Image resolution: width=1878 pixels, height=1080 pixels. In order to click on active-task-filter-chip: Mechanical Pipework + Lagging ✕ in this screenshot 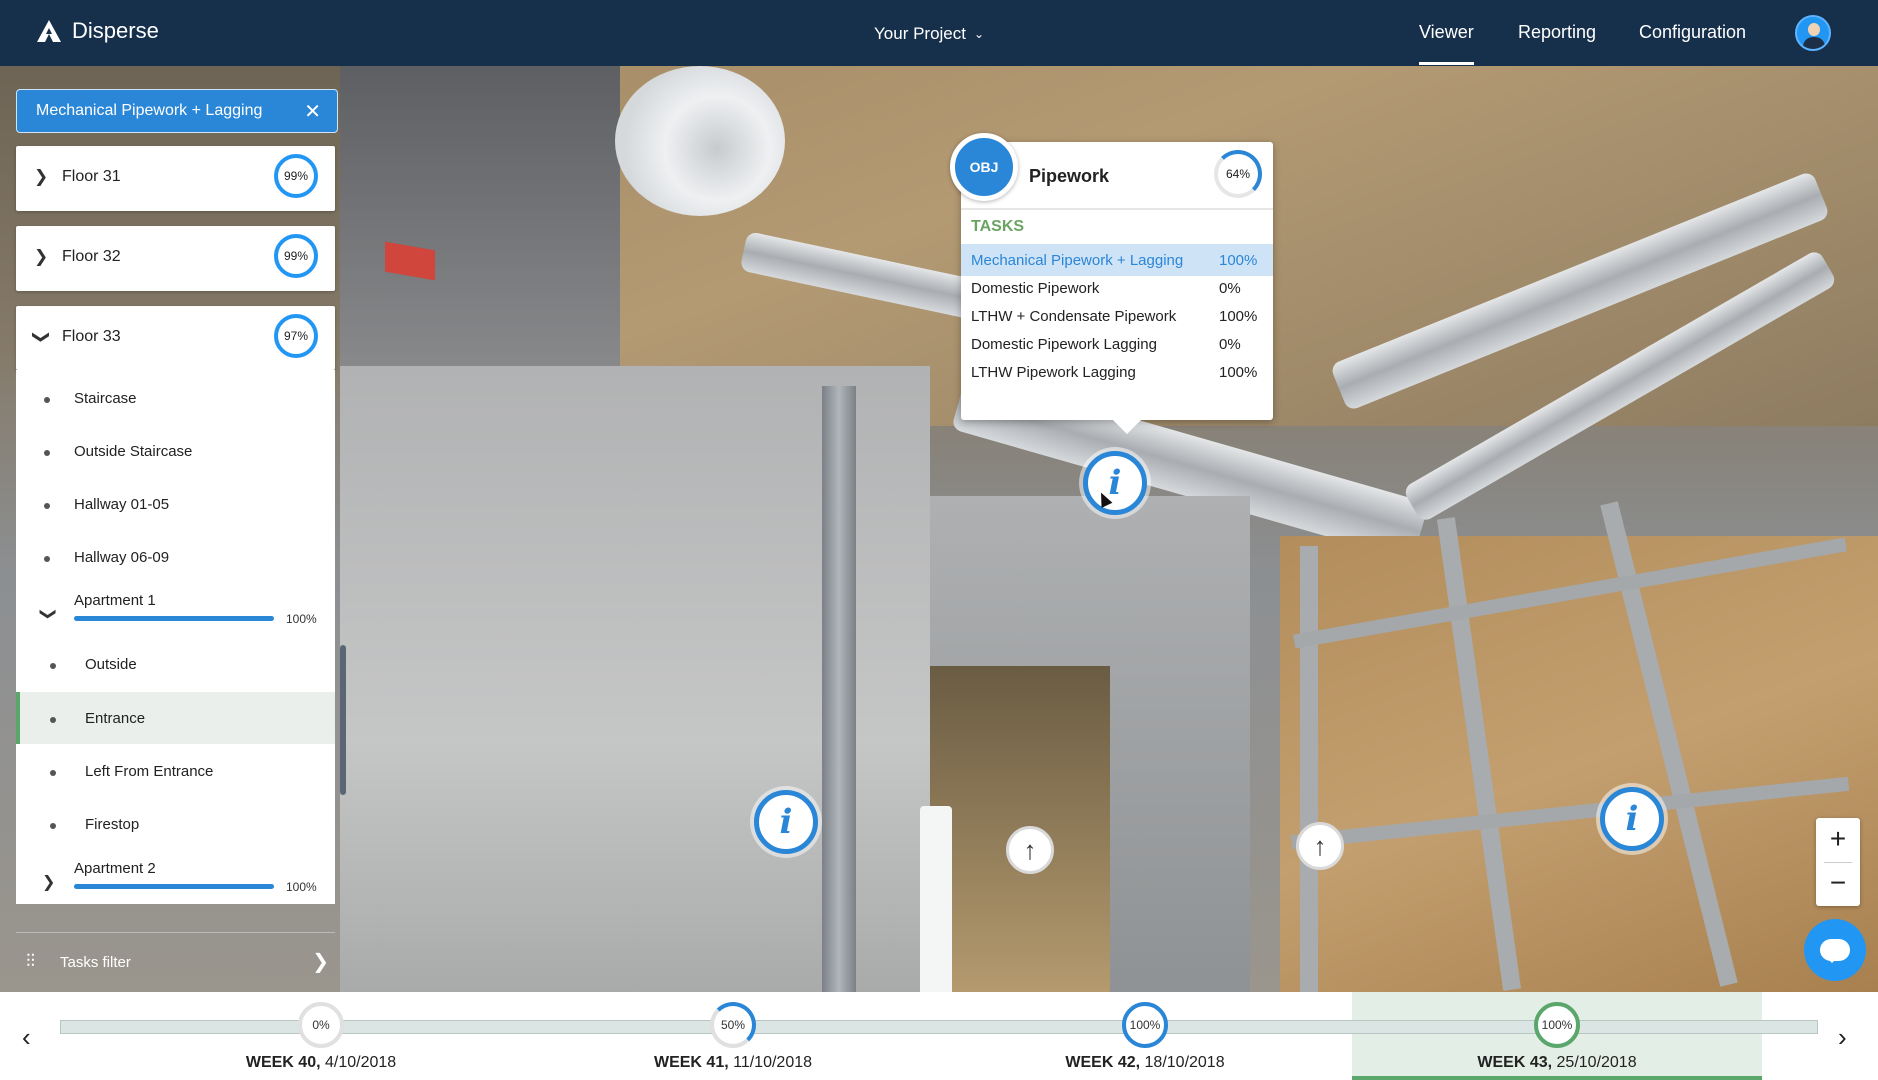, I will do `click(177, 111)`.